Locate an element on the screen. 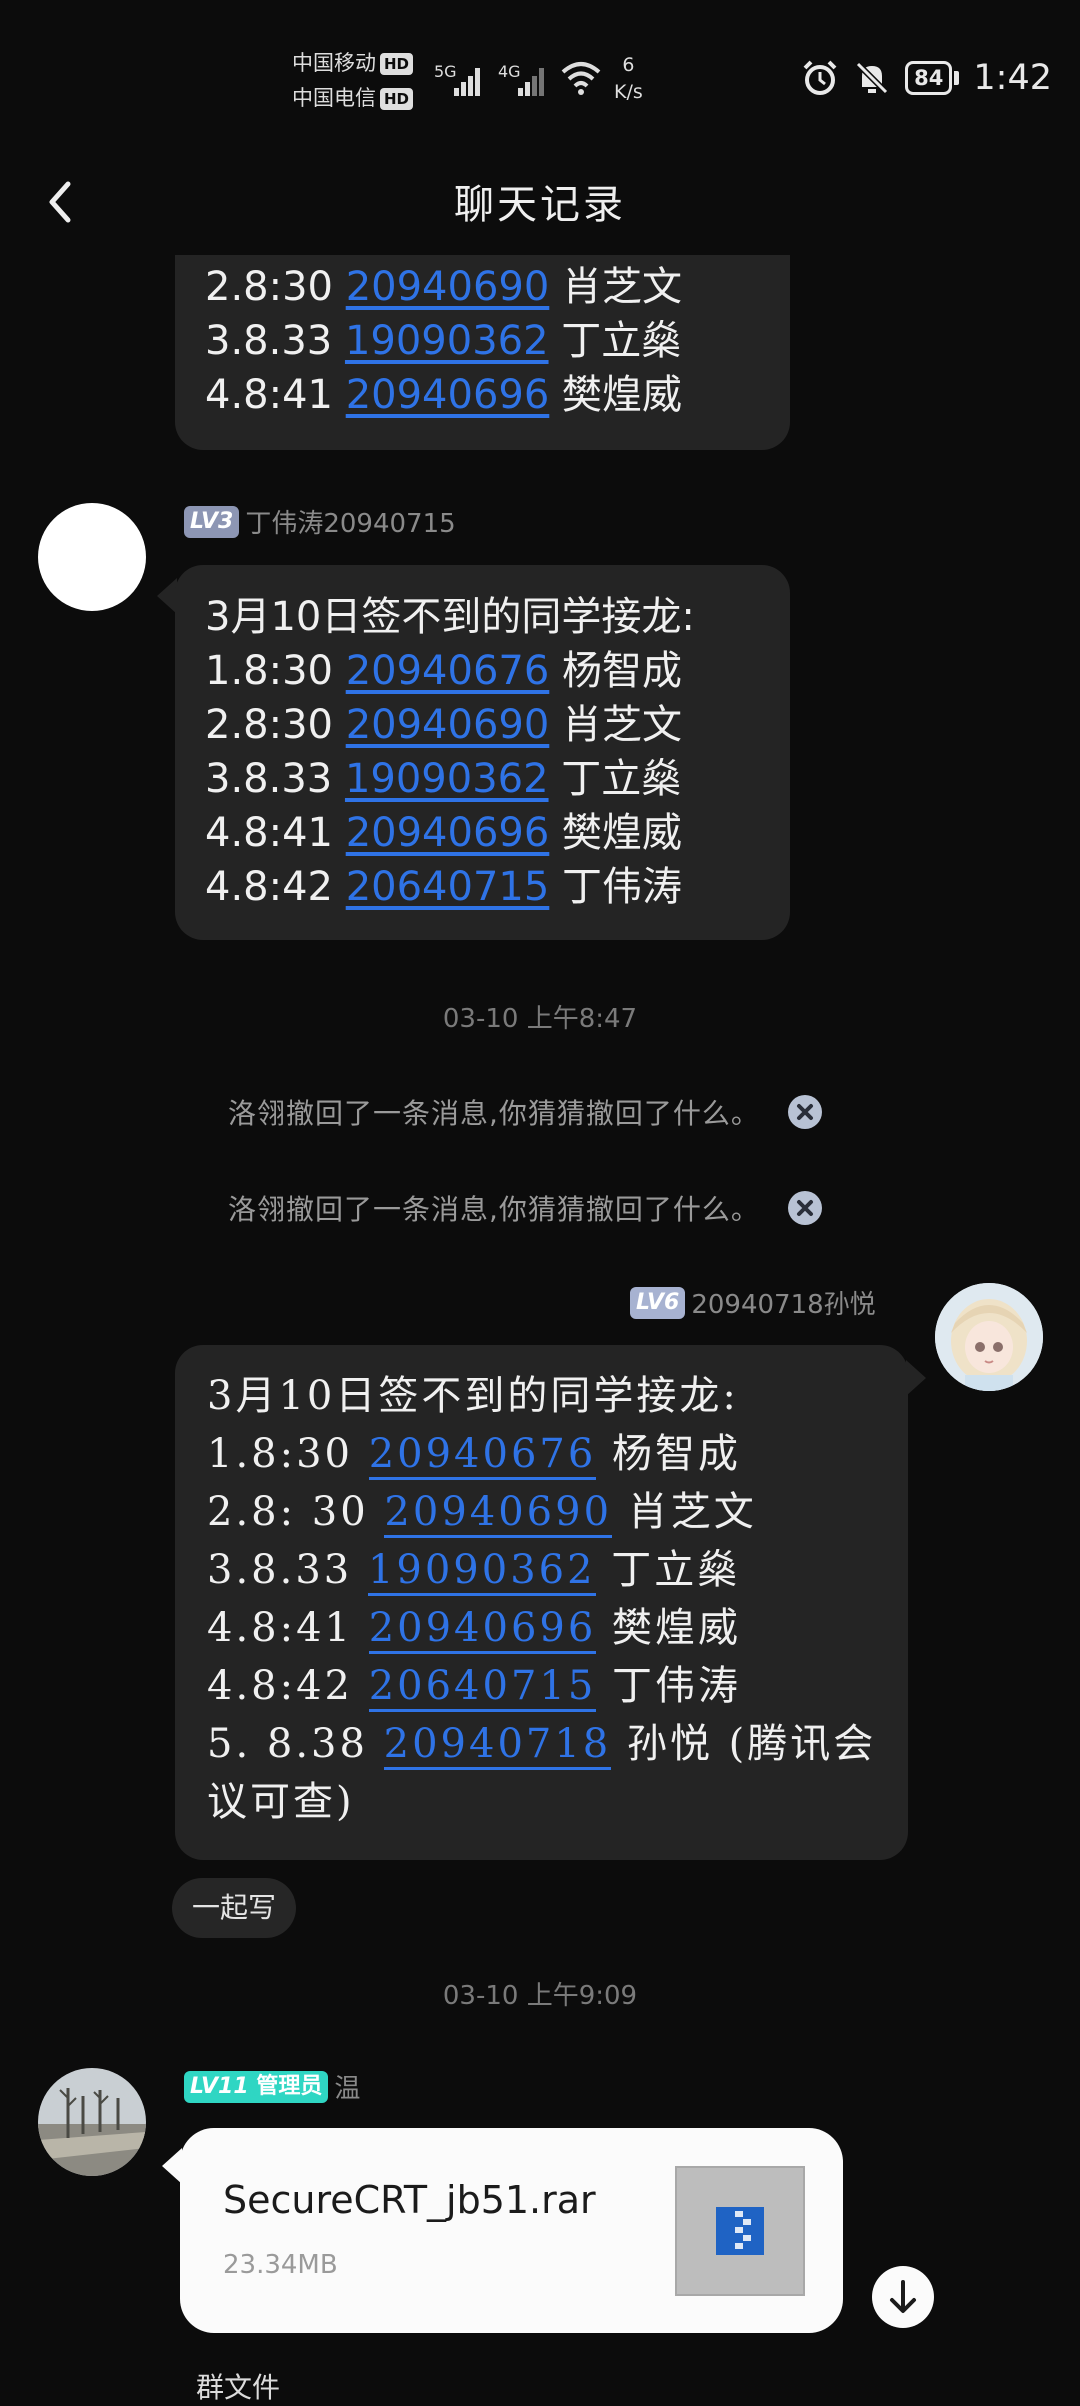  carrier-info: 中国移动 HD 中国电信 HD is located at coordinates (353, 81).